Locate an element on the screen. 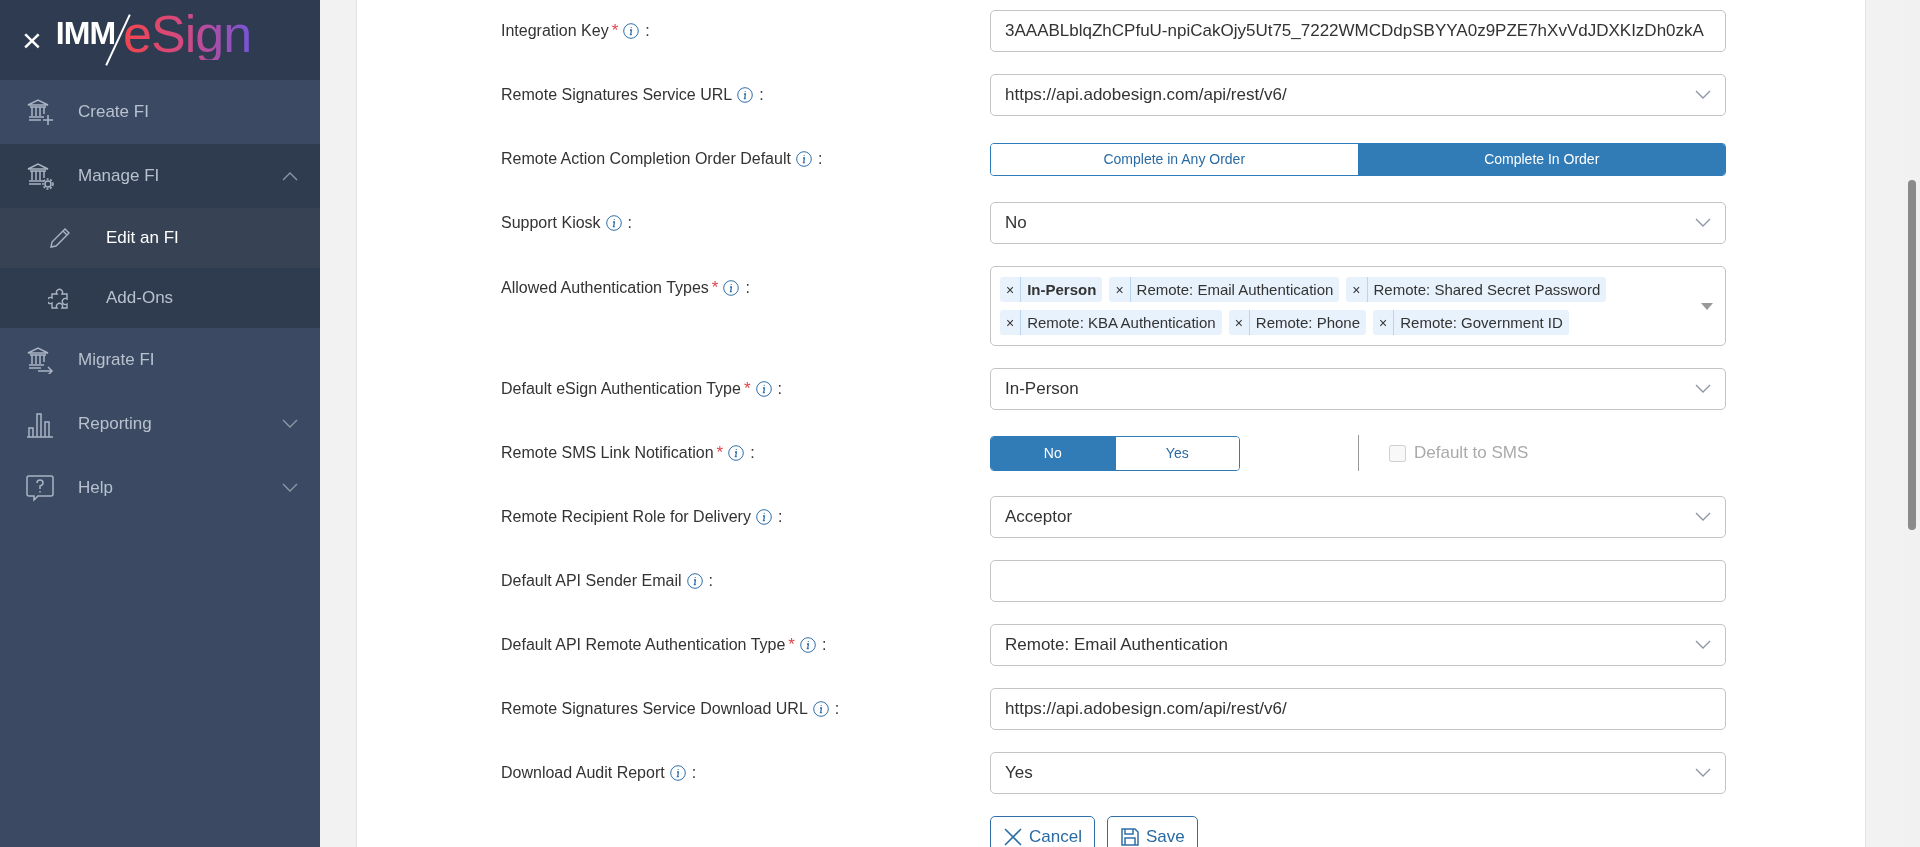 The height and width of the screenshot is (847, 1920). bank-gear-icon is located at coordinates (40, 176).